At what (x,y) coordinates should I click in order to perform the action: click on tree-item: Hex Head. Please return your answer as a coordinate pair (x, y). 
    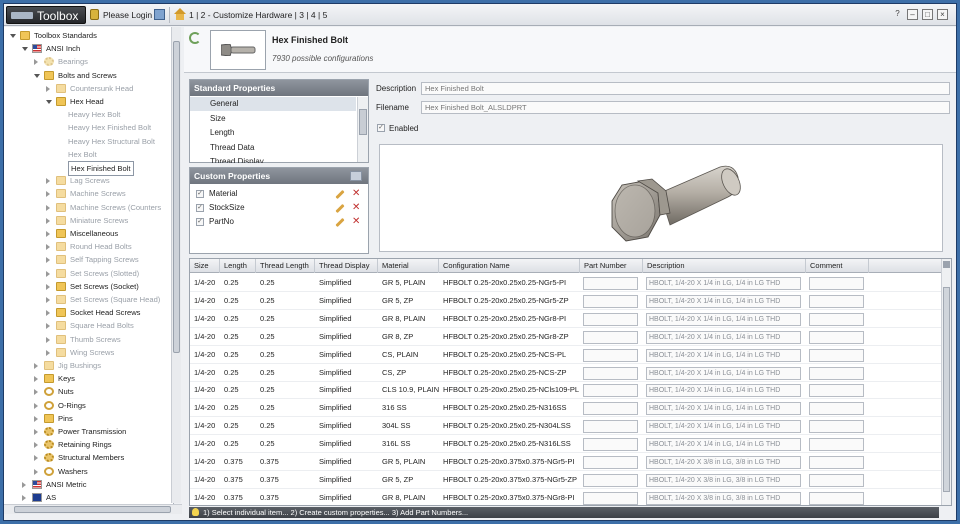
    Looking at the image, I should click on (87, 101).